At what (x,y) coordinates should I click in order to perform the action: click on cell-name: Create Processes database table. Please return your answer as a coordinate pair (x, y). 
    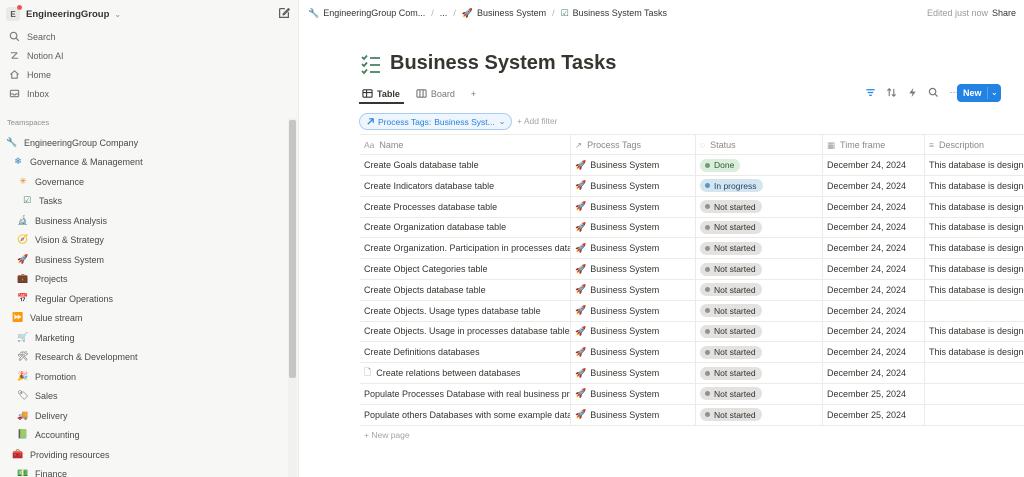
    Looking at the image, I should click on (465, 206).